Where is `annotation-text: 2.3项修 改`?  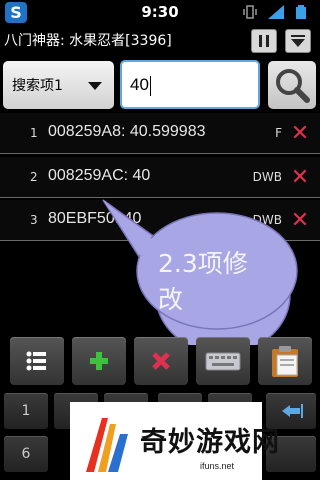 annotation-text: 2.3项修 改 is located at coordinates (218, 282).